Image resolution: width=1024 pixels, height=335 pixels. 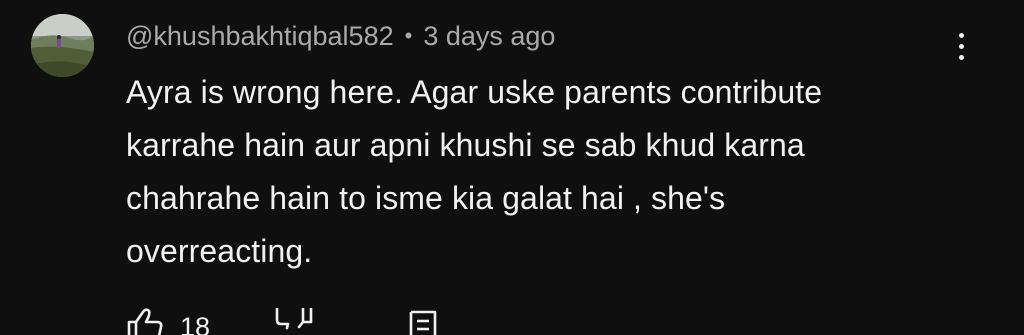 What do you see at coordinates (195, 323) in the screenshot?
I see `like-count: 18` at bounding box center [195, 323].